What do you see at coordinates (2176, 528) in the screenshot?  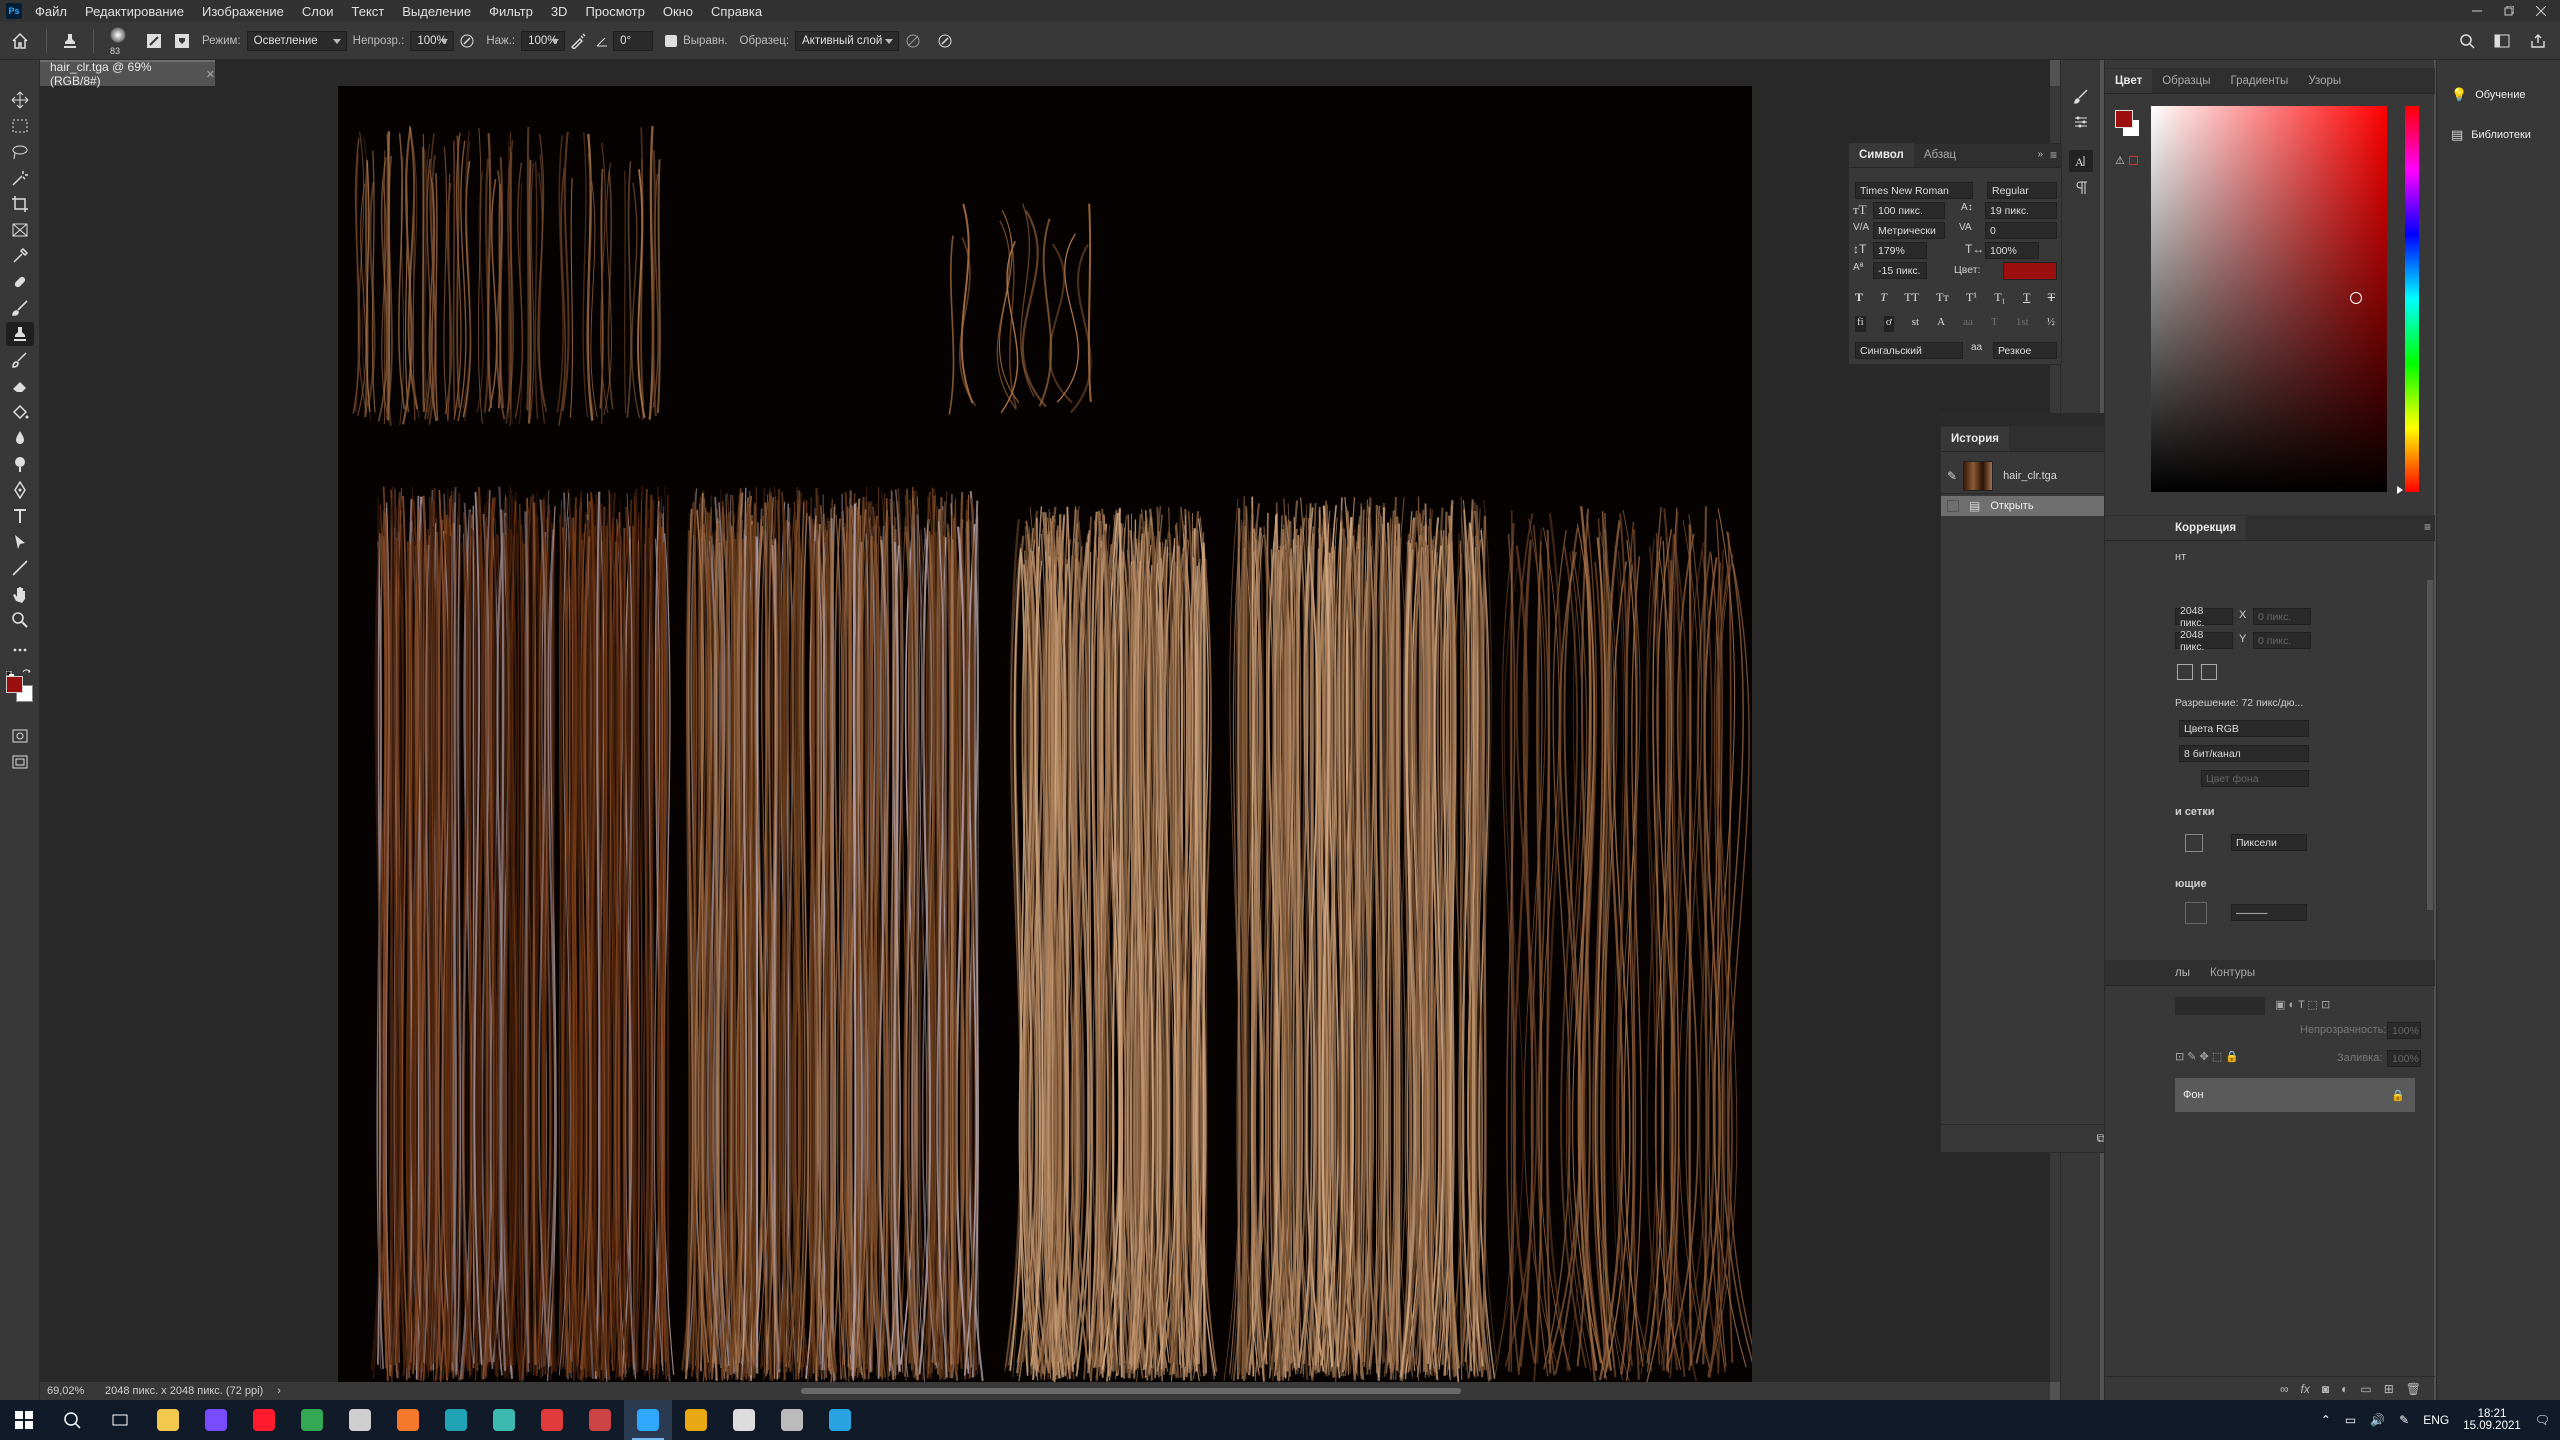 I see `tab-adjustments: Коррекция` at bounding box center [2176, 528].